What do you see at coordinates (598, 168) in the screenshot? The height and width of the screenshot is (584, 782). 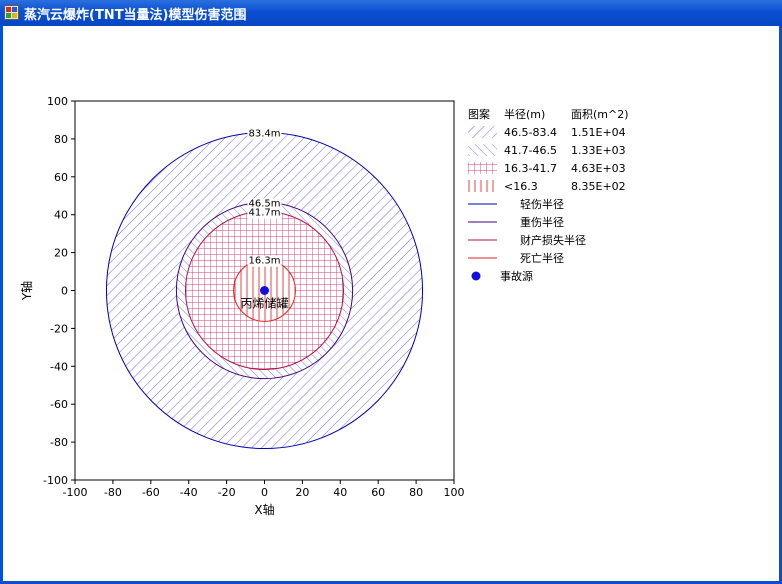 I see `legend-area: 4.63E+03` at bounding box center [598, 168].